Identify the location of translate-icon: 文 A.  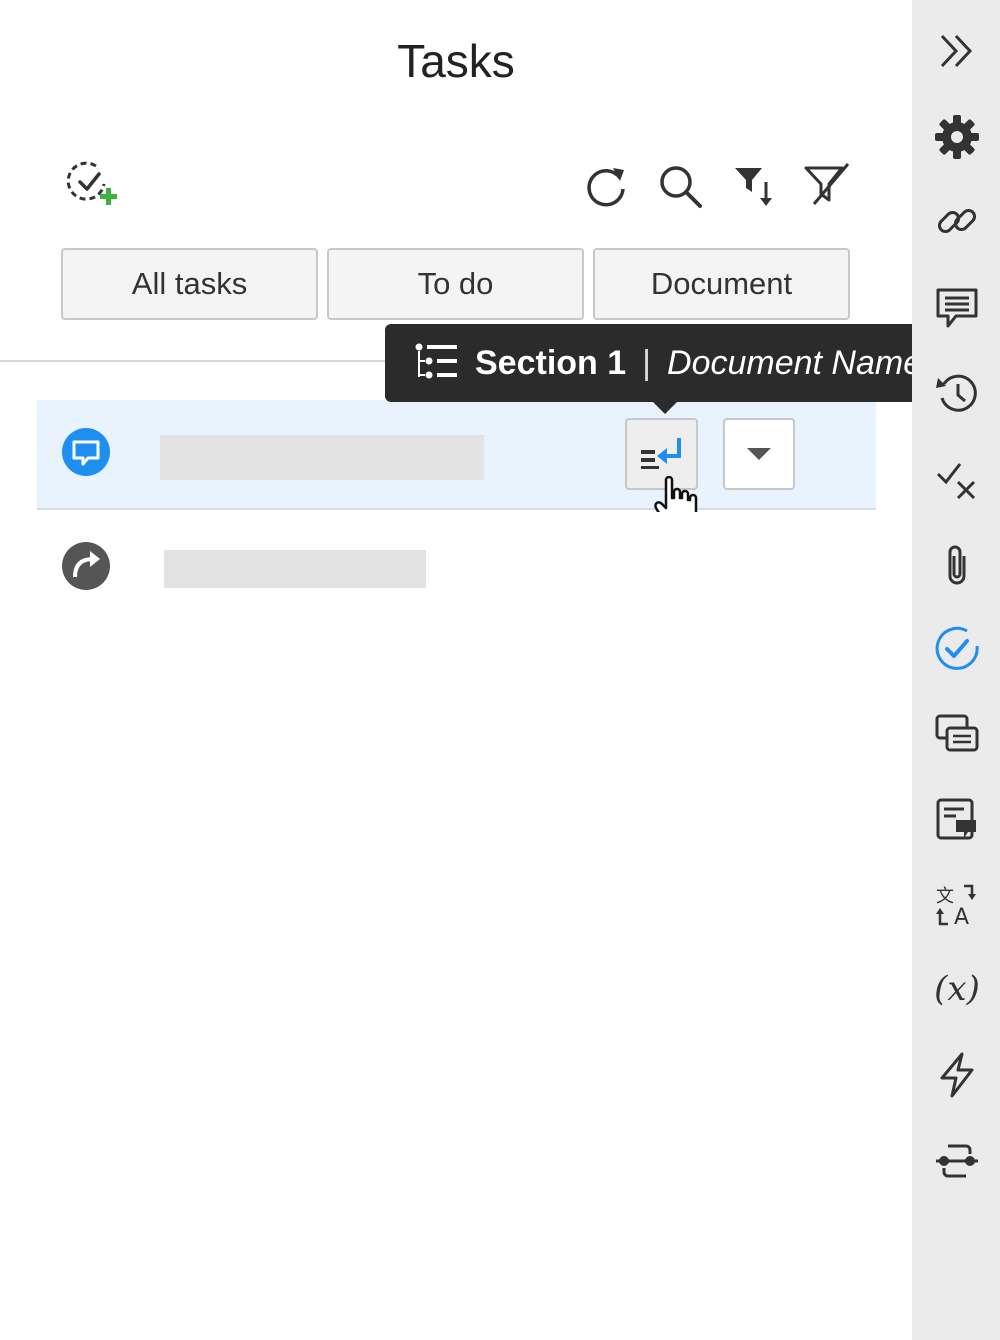
(957, 905).